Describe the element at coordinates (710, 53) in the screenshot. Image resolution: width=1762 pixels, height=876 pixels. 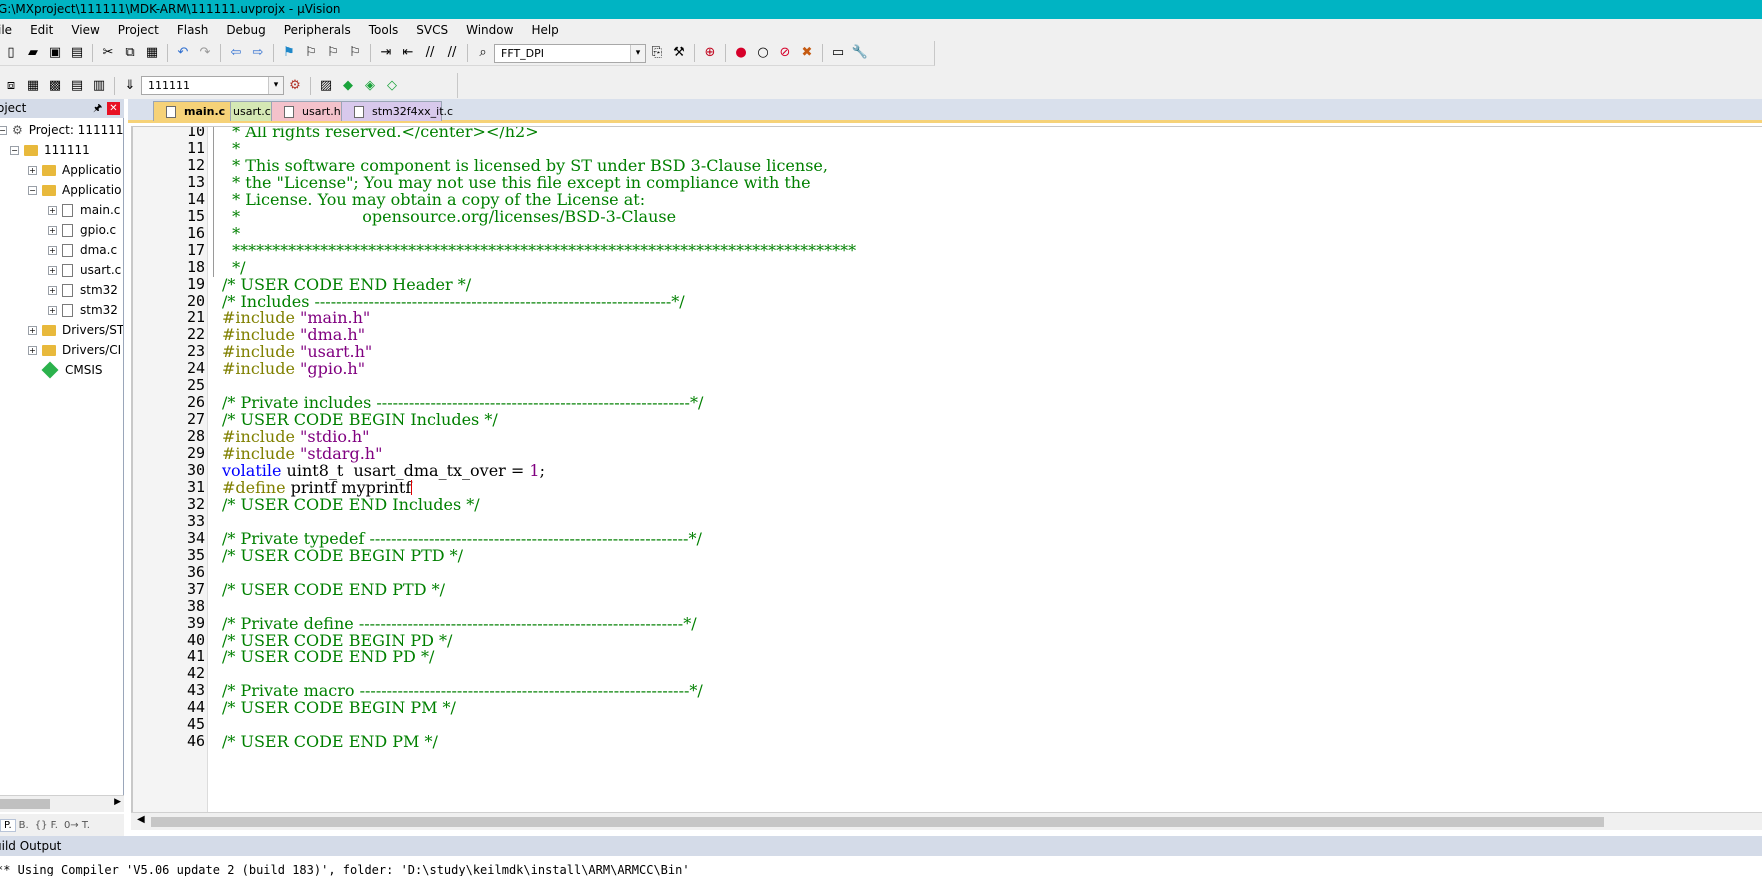
I see `debug-session-icon: ⊕` at that location.